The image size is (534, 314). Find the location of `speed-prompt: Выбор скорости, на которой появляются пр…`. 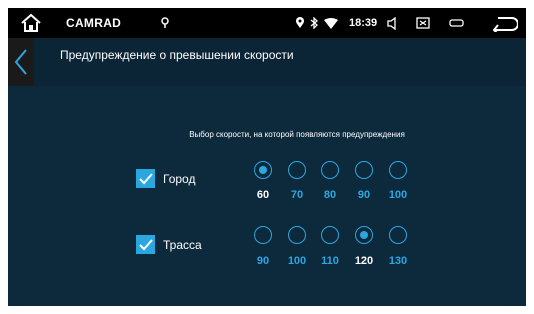

speed-prompt: Выбор скорости, на которой появляются пр… is located at coordinates (297, 134).